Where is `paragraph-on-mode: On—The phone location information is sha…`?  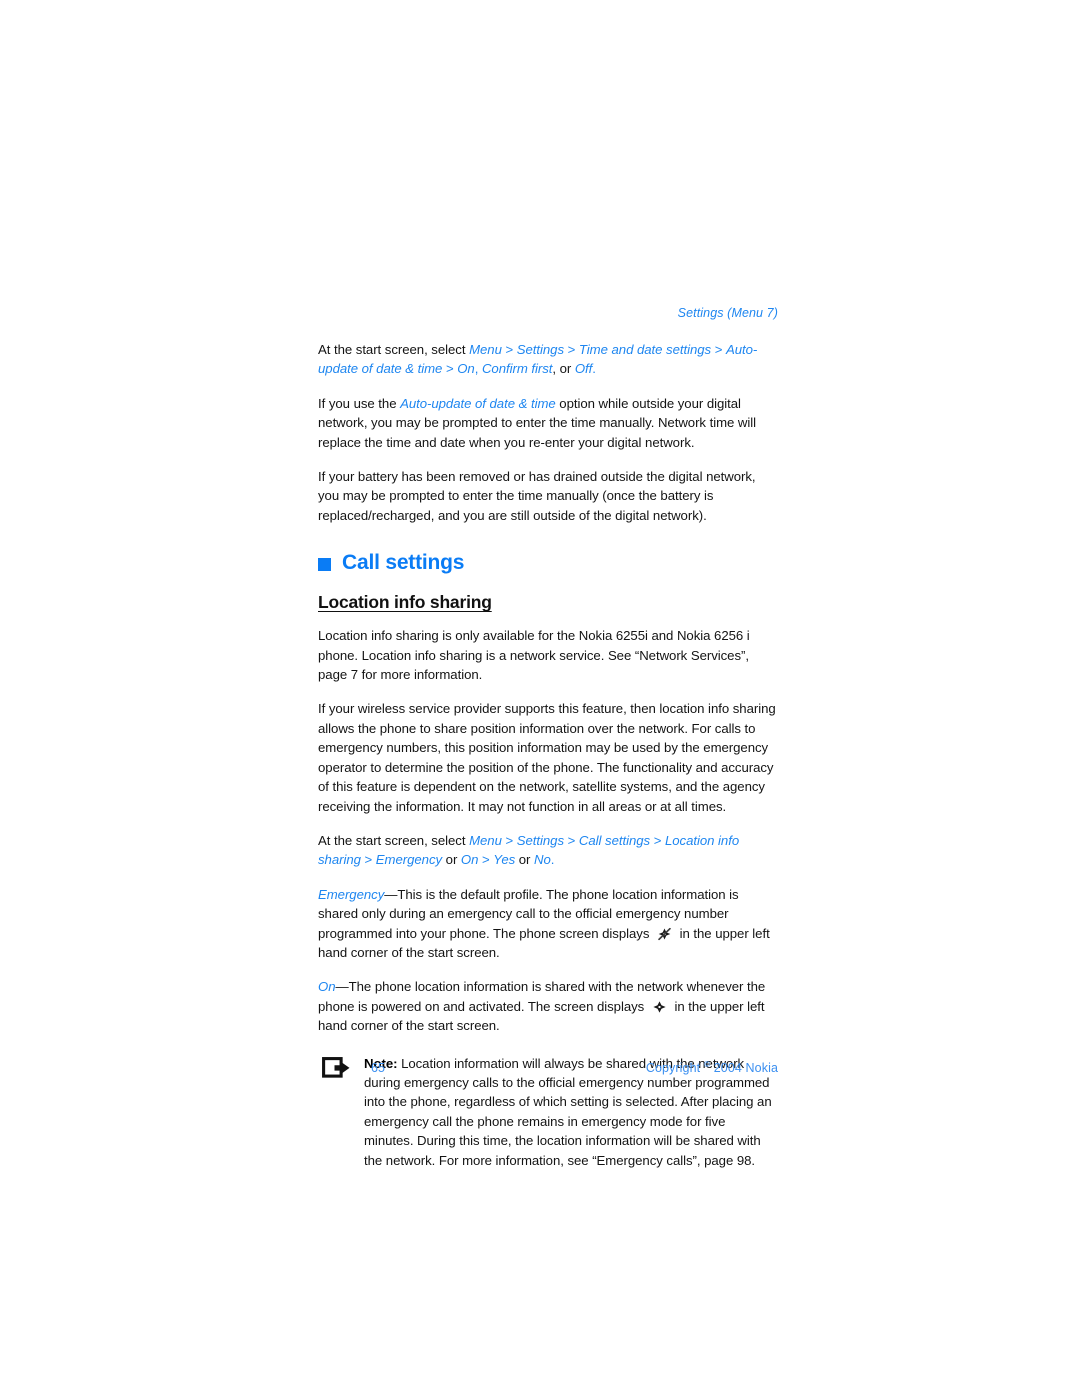 paragraph-on-mode: On—The phone location information is sha… is located at coordinates (548, 1006).